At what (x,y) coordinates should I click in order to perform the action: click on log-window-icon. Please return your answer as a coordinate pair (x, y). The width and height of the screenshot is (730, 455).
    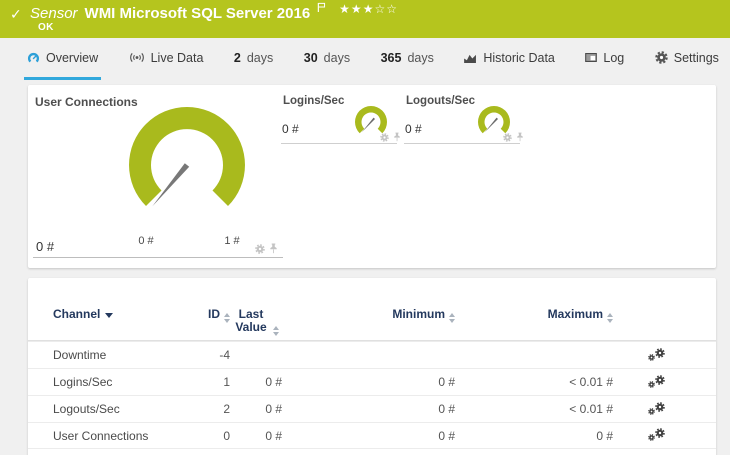
    Looking at the image, I should click on (591, 58).